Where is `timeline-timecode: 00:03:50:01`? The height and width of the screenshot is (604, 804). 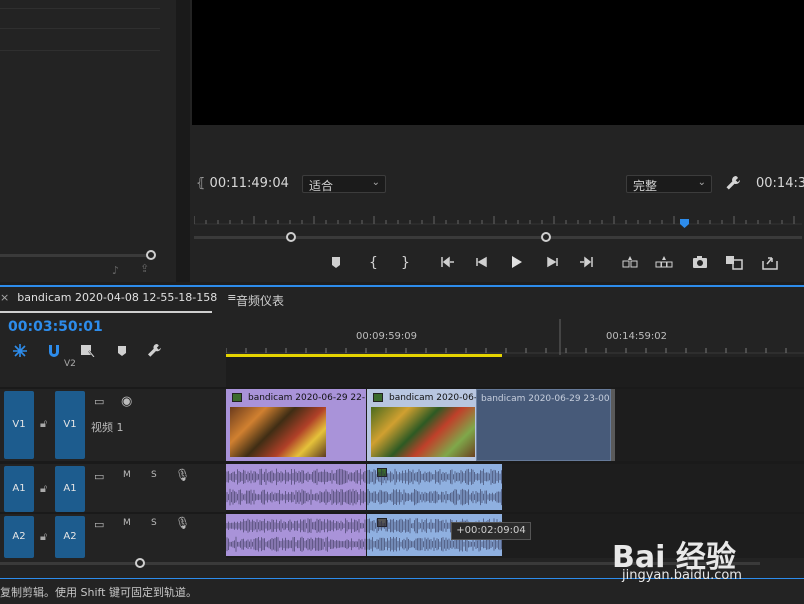 timeline-timecode: 00:03:50:01 is located at coordinates (55, 327).